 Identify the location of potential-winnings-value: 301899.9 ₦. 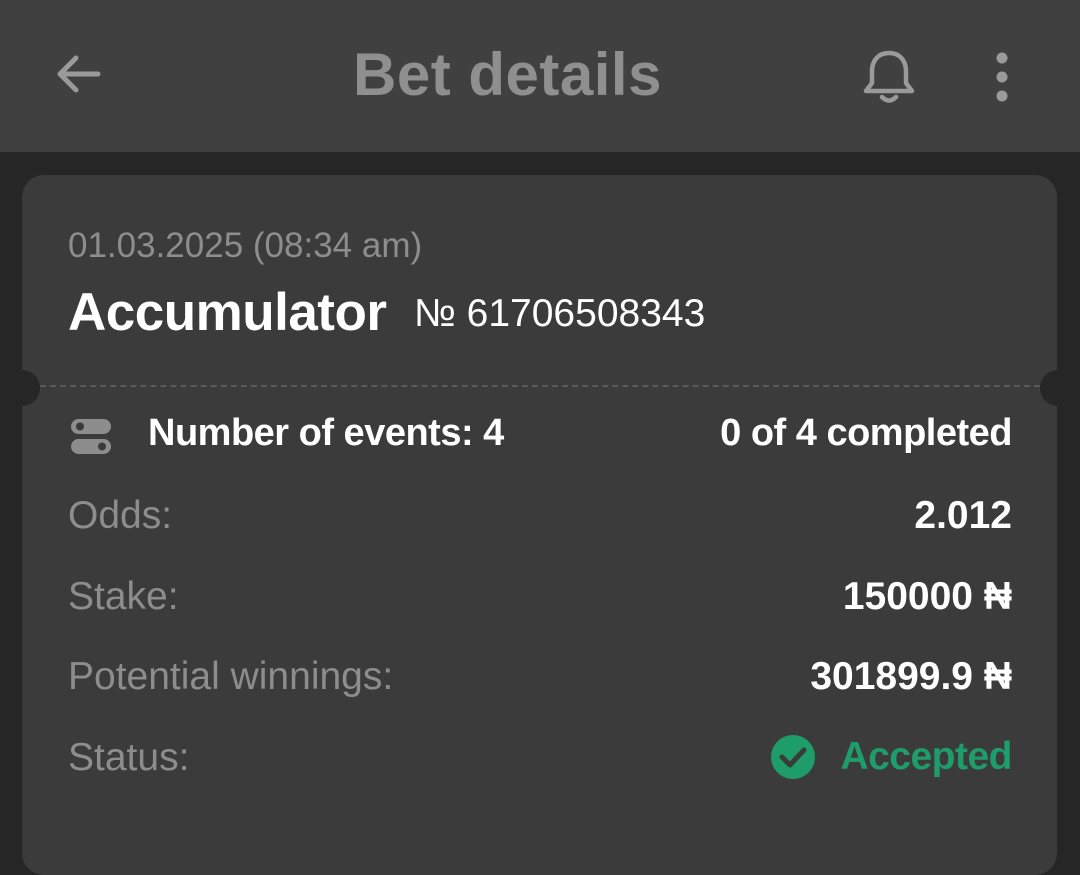
(911, 676).